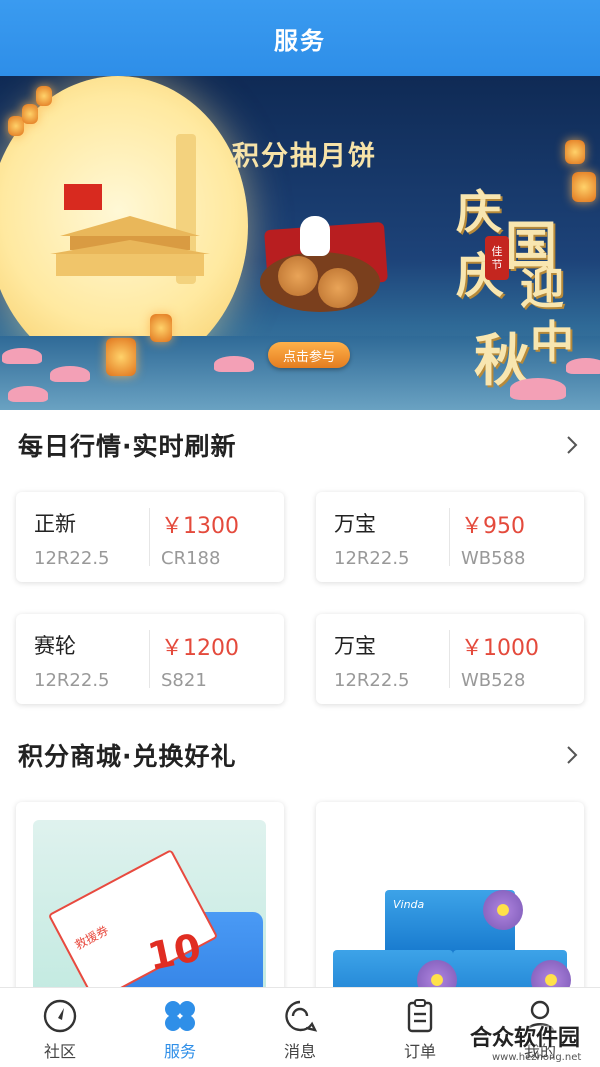 The width and height of the screenshot is (600, 1067). Describe the element at coordinates (200, 648) in the screenshot. I see `card-price: ￥1200` at that location.